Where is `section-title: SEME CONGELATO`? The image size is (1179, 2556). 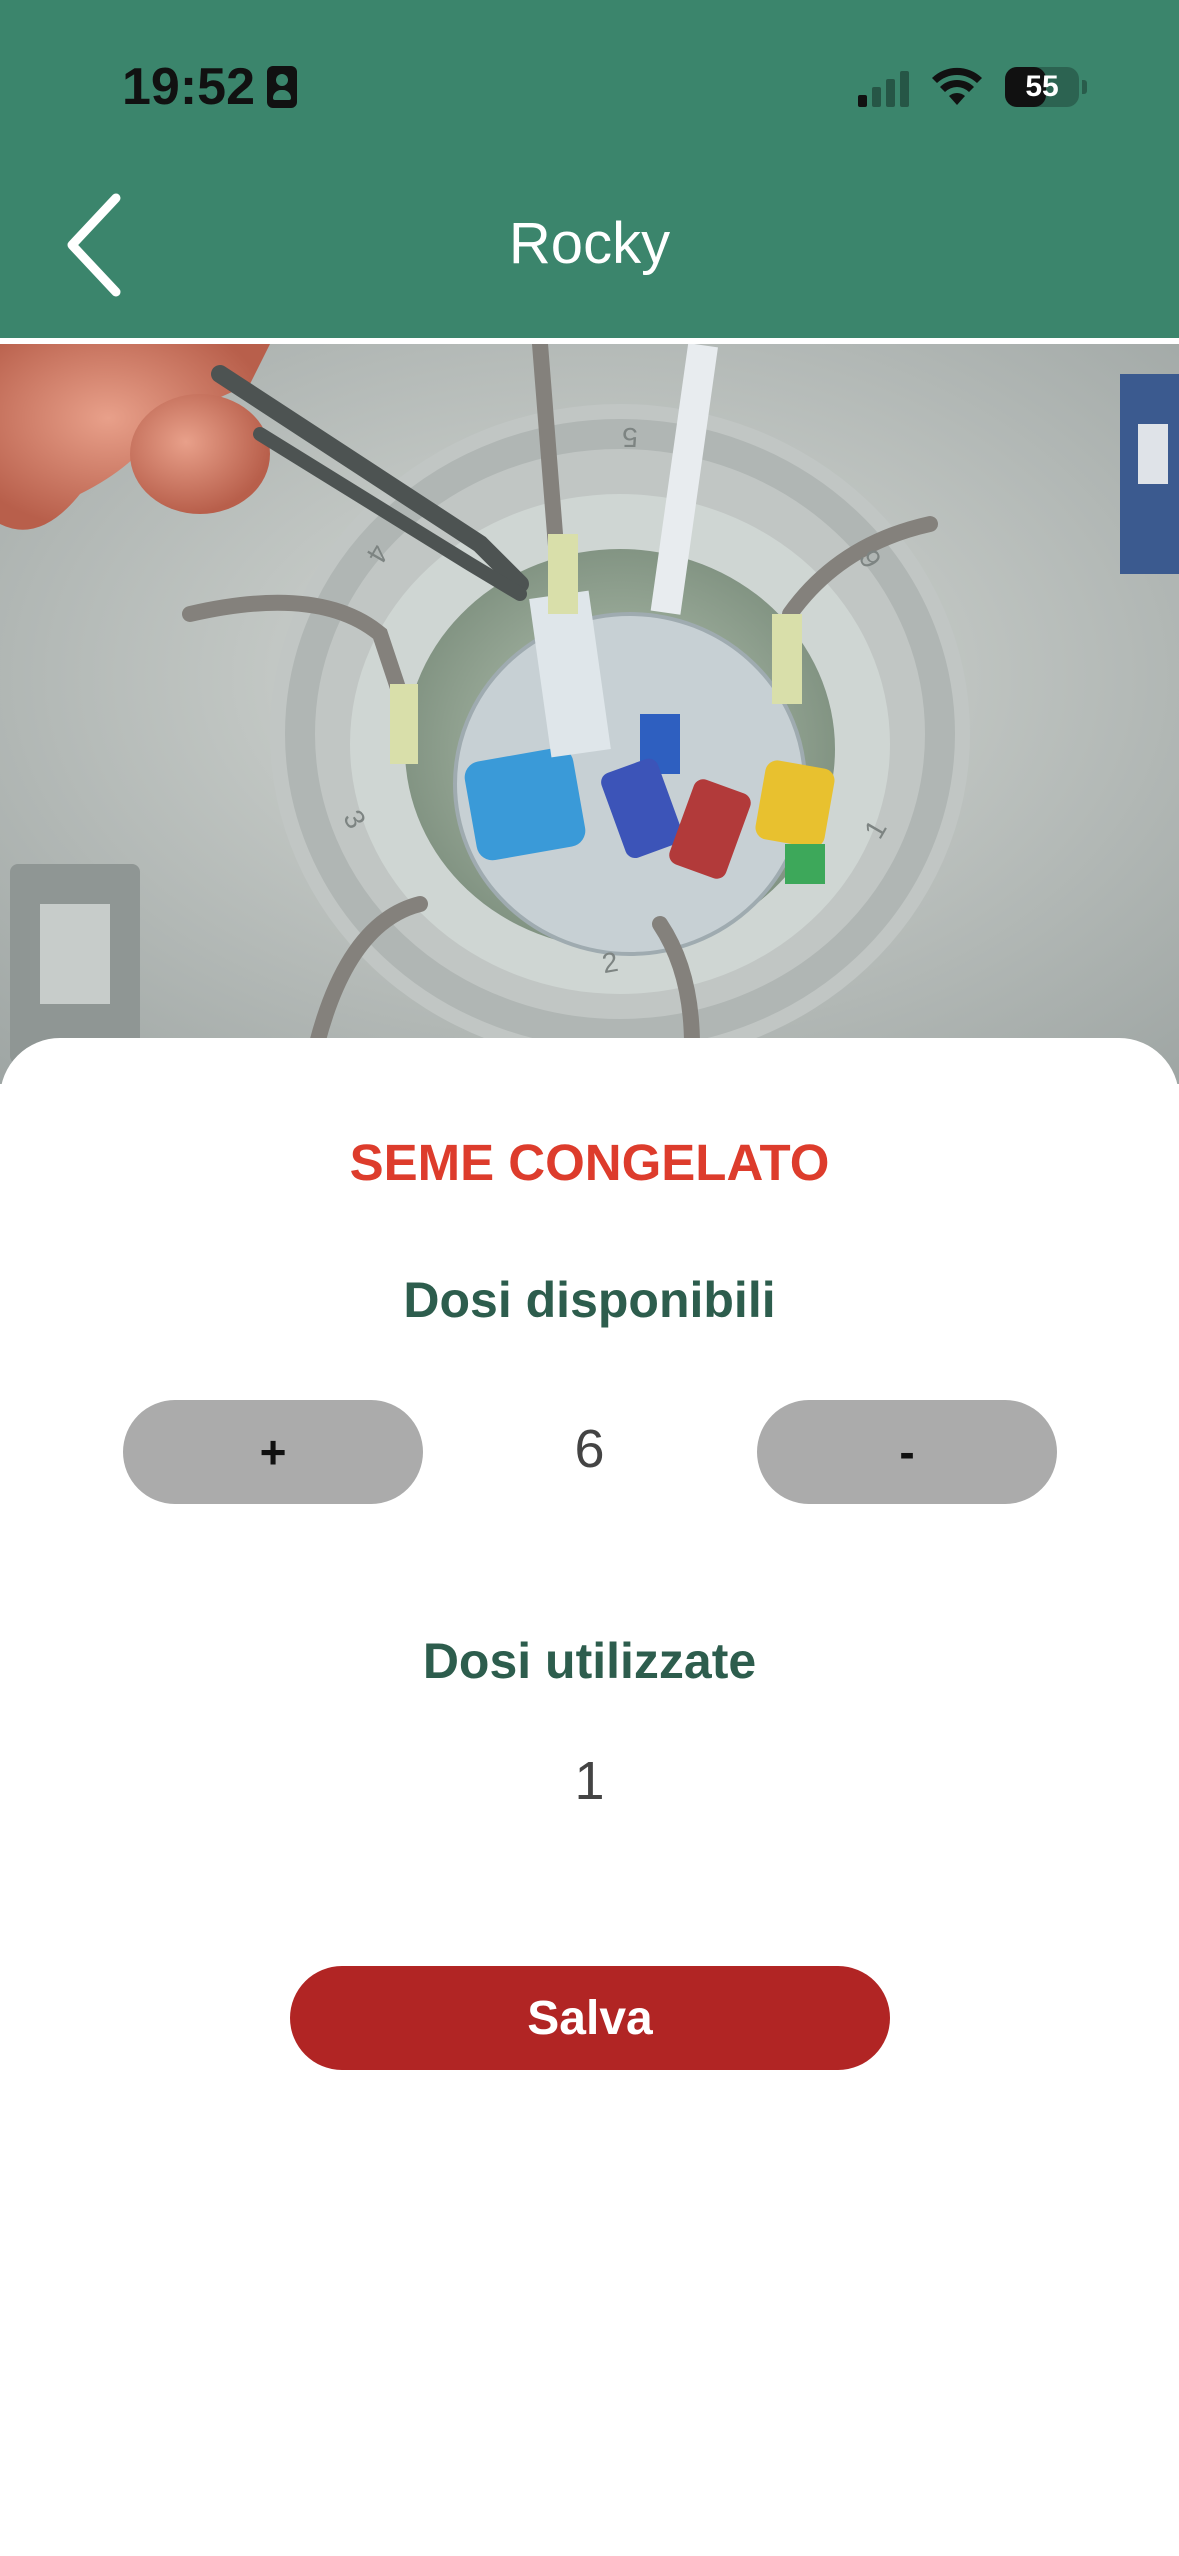
section-title: SEME CONGELATO is located at coordinates (589, 1162).